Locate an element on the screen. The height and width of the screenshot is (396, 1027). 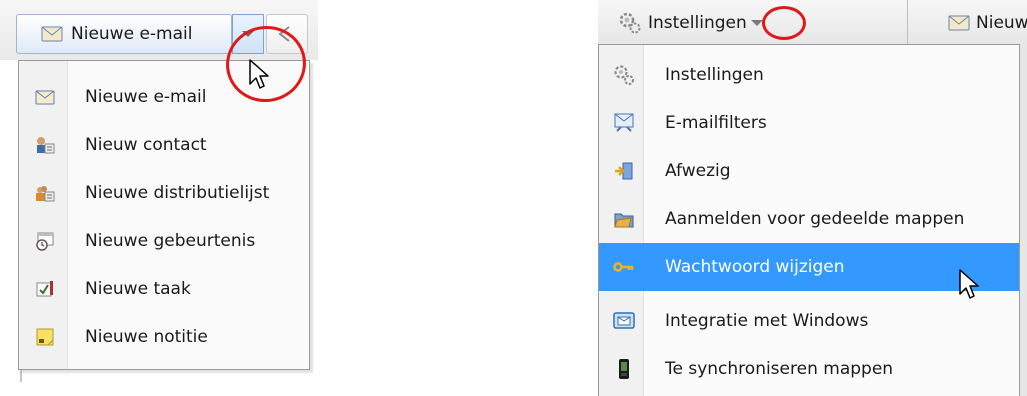
menu-item-label: Nieuwe e-mail is located at coordinates (146, 97).